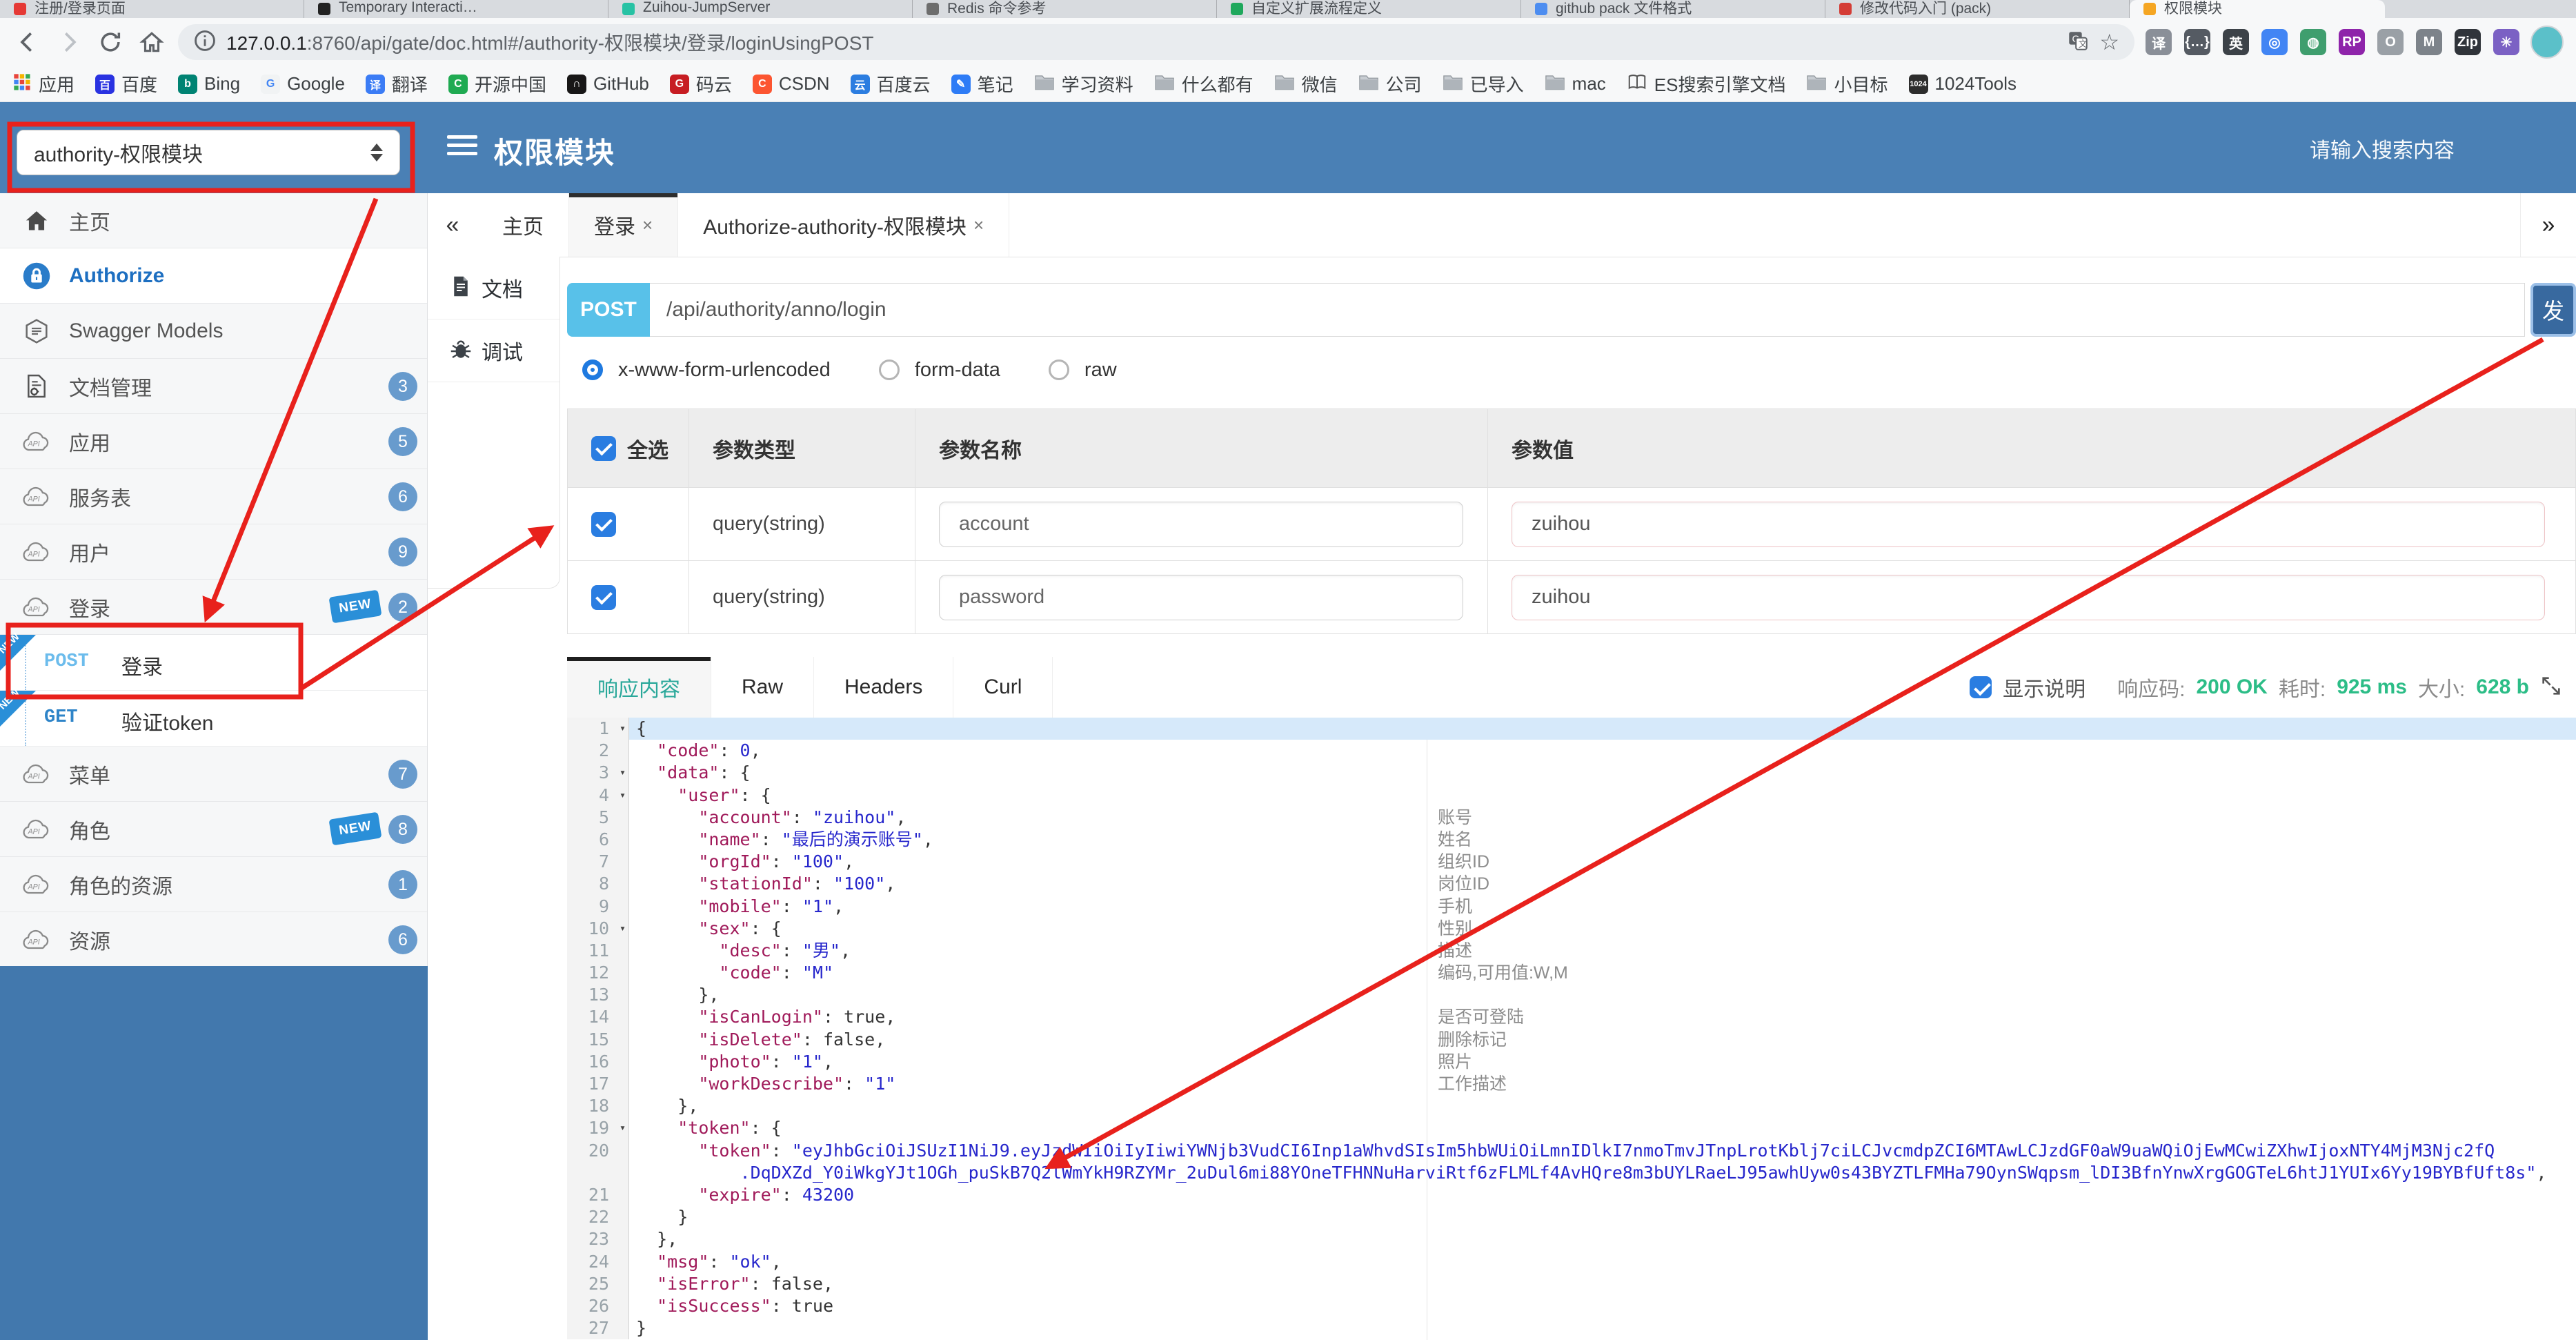 The width and height of the screenshot is (2576, 1340). Describe the element at coordinates (1706, 84) in the screenshot. I see `bookmark-item: ES搜索引擎文档` at that location.